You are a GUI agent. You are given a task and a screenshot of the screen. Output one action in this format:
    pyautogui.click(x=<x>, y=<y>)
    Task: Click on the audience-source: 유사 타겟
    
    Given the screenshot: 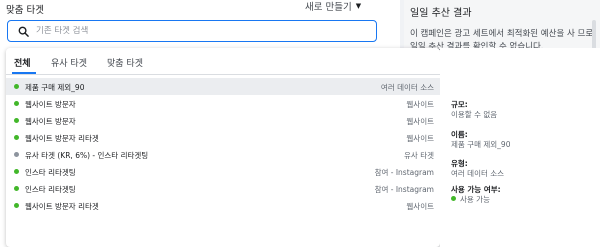 What is the action you would take?
    pyautogui.click(x=419, y=155)
    